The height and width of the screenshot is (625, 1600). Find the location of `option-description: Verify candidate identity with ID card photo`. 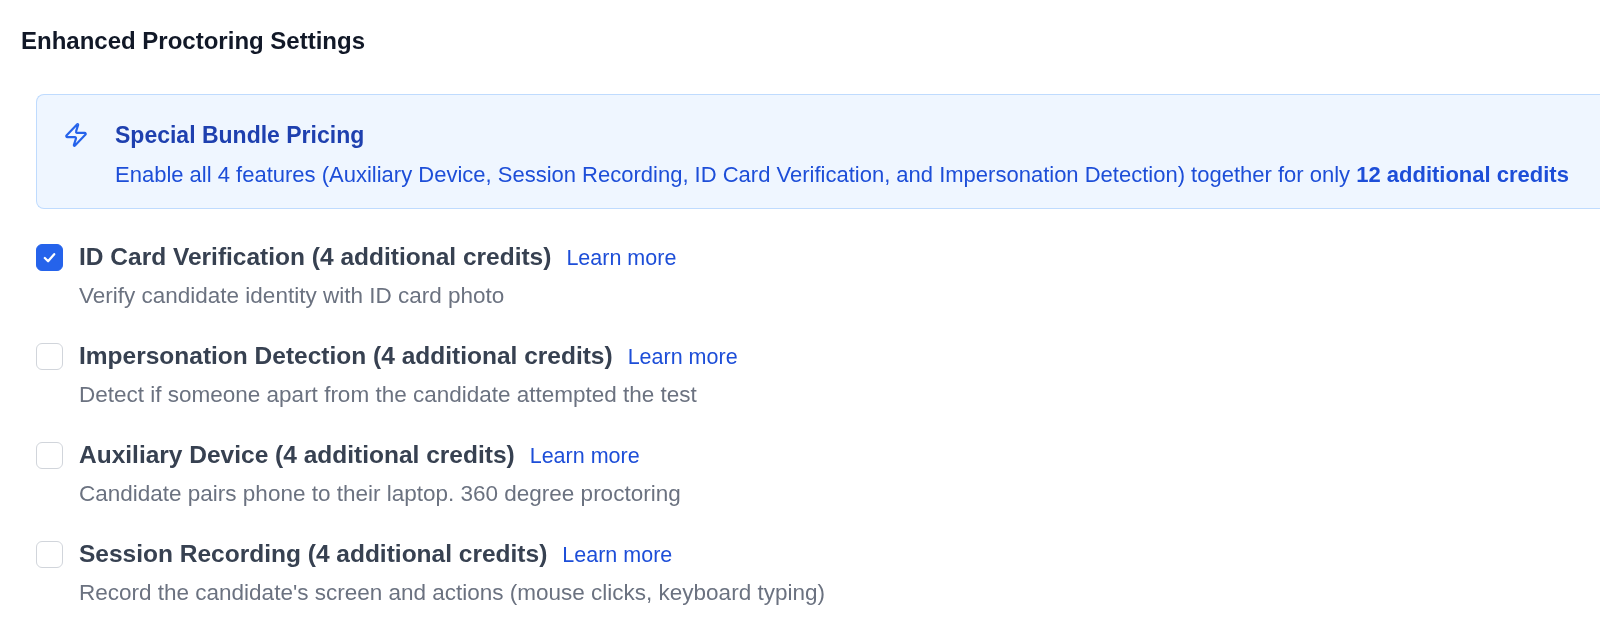

option-description: Verify candidate identity with ID card photo is located at coordinates (292, 296).